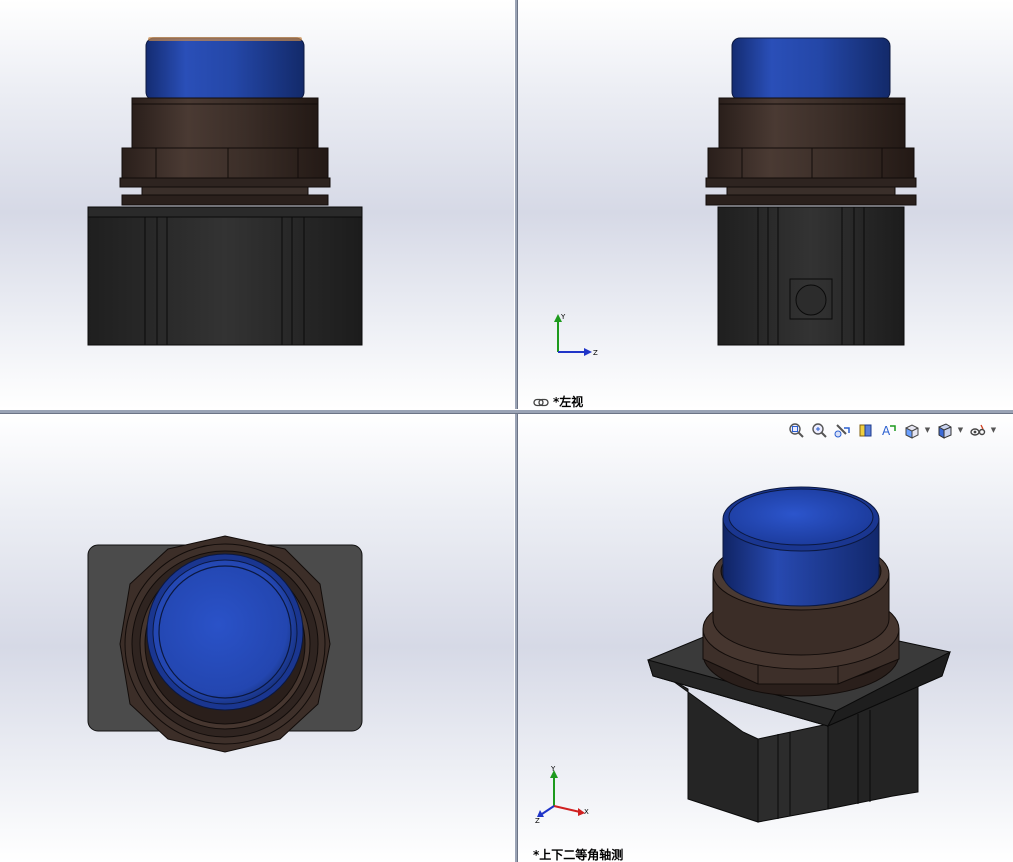  What do you see at coordinates (516, 431) in the screenshot?
I see `viewport-splitter-vertical` at bounding box center [516, 431].